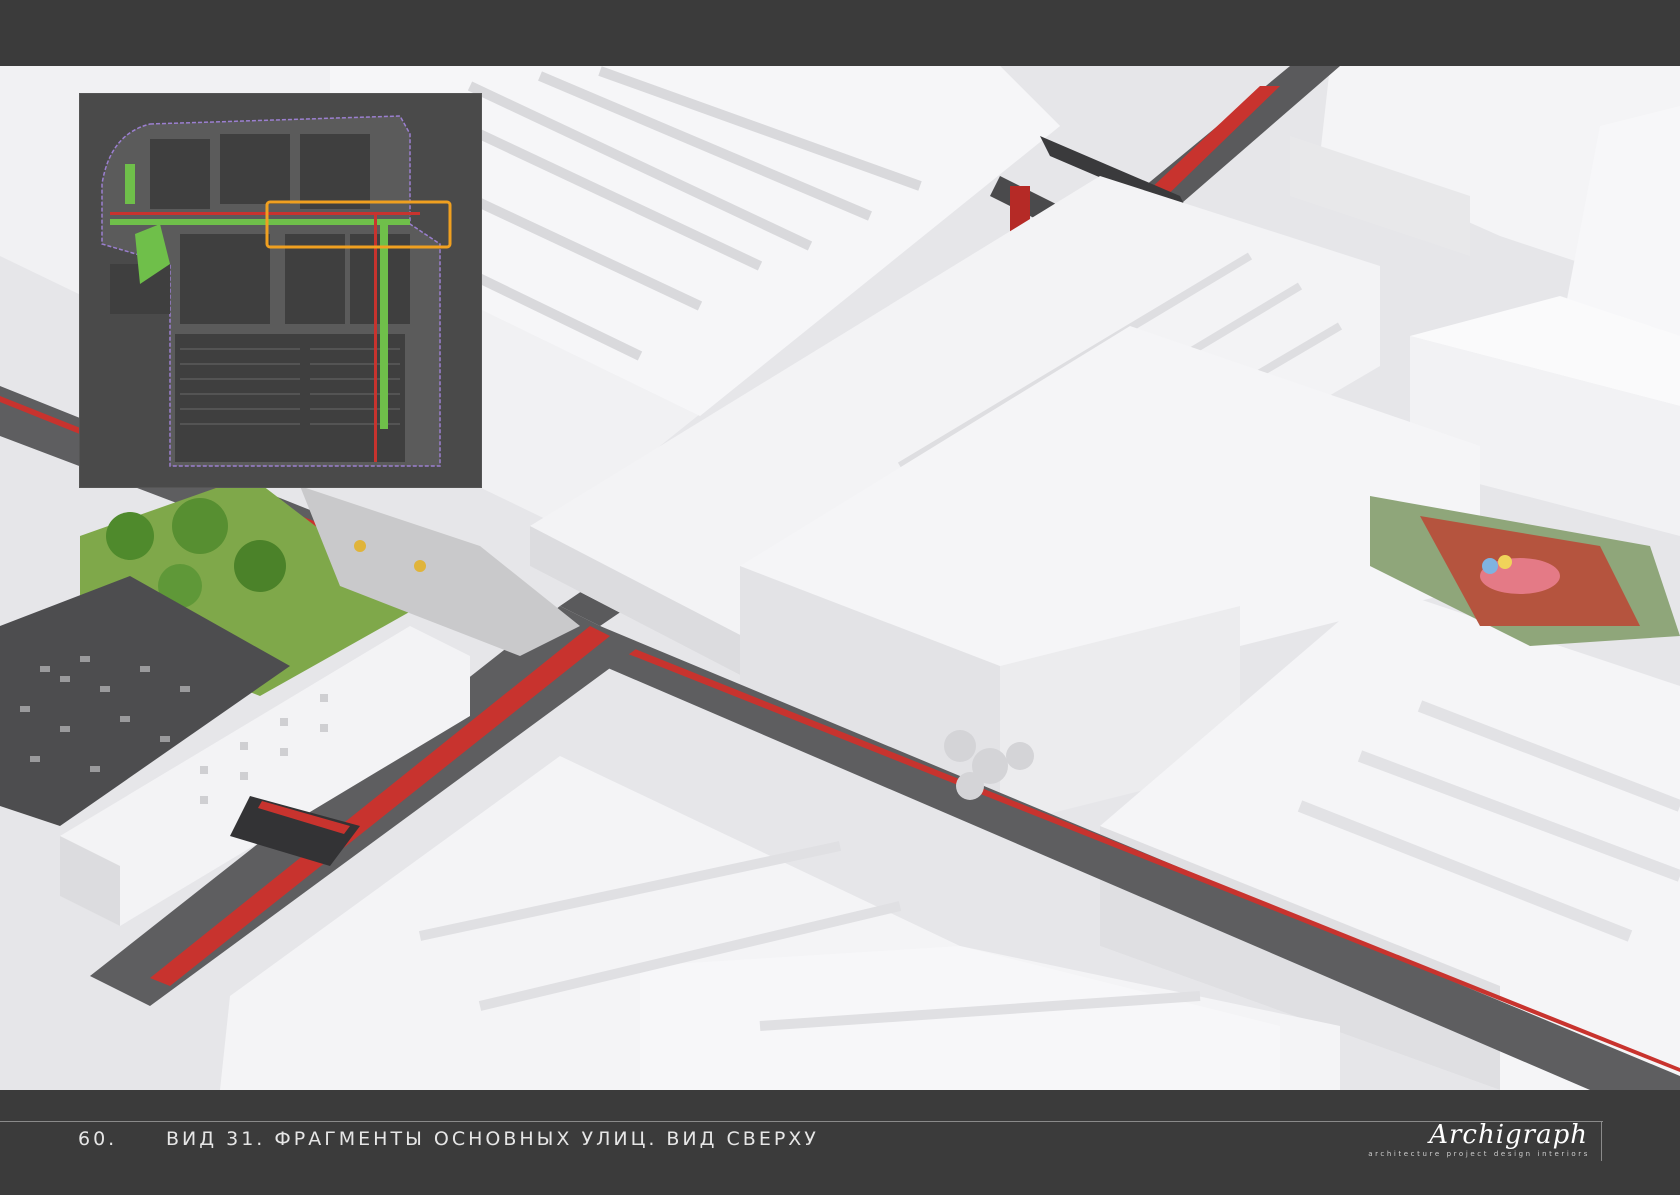 Image resolution: width=1680 pixels, height=1195 pixels. What do you see at coordinates (98, 1139) in the screenshot?
I see `page-number: 60.` at bounding box center [98, 1139].